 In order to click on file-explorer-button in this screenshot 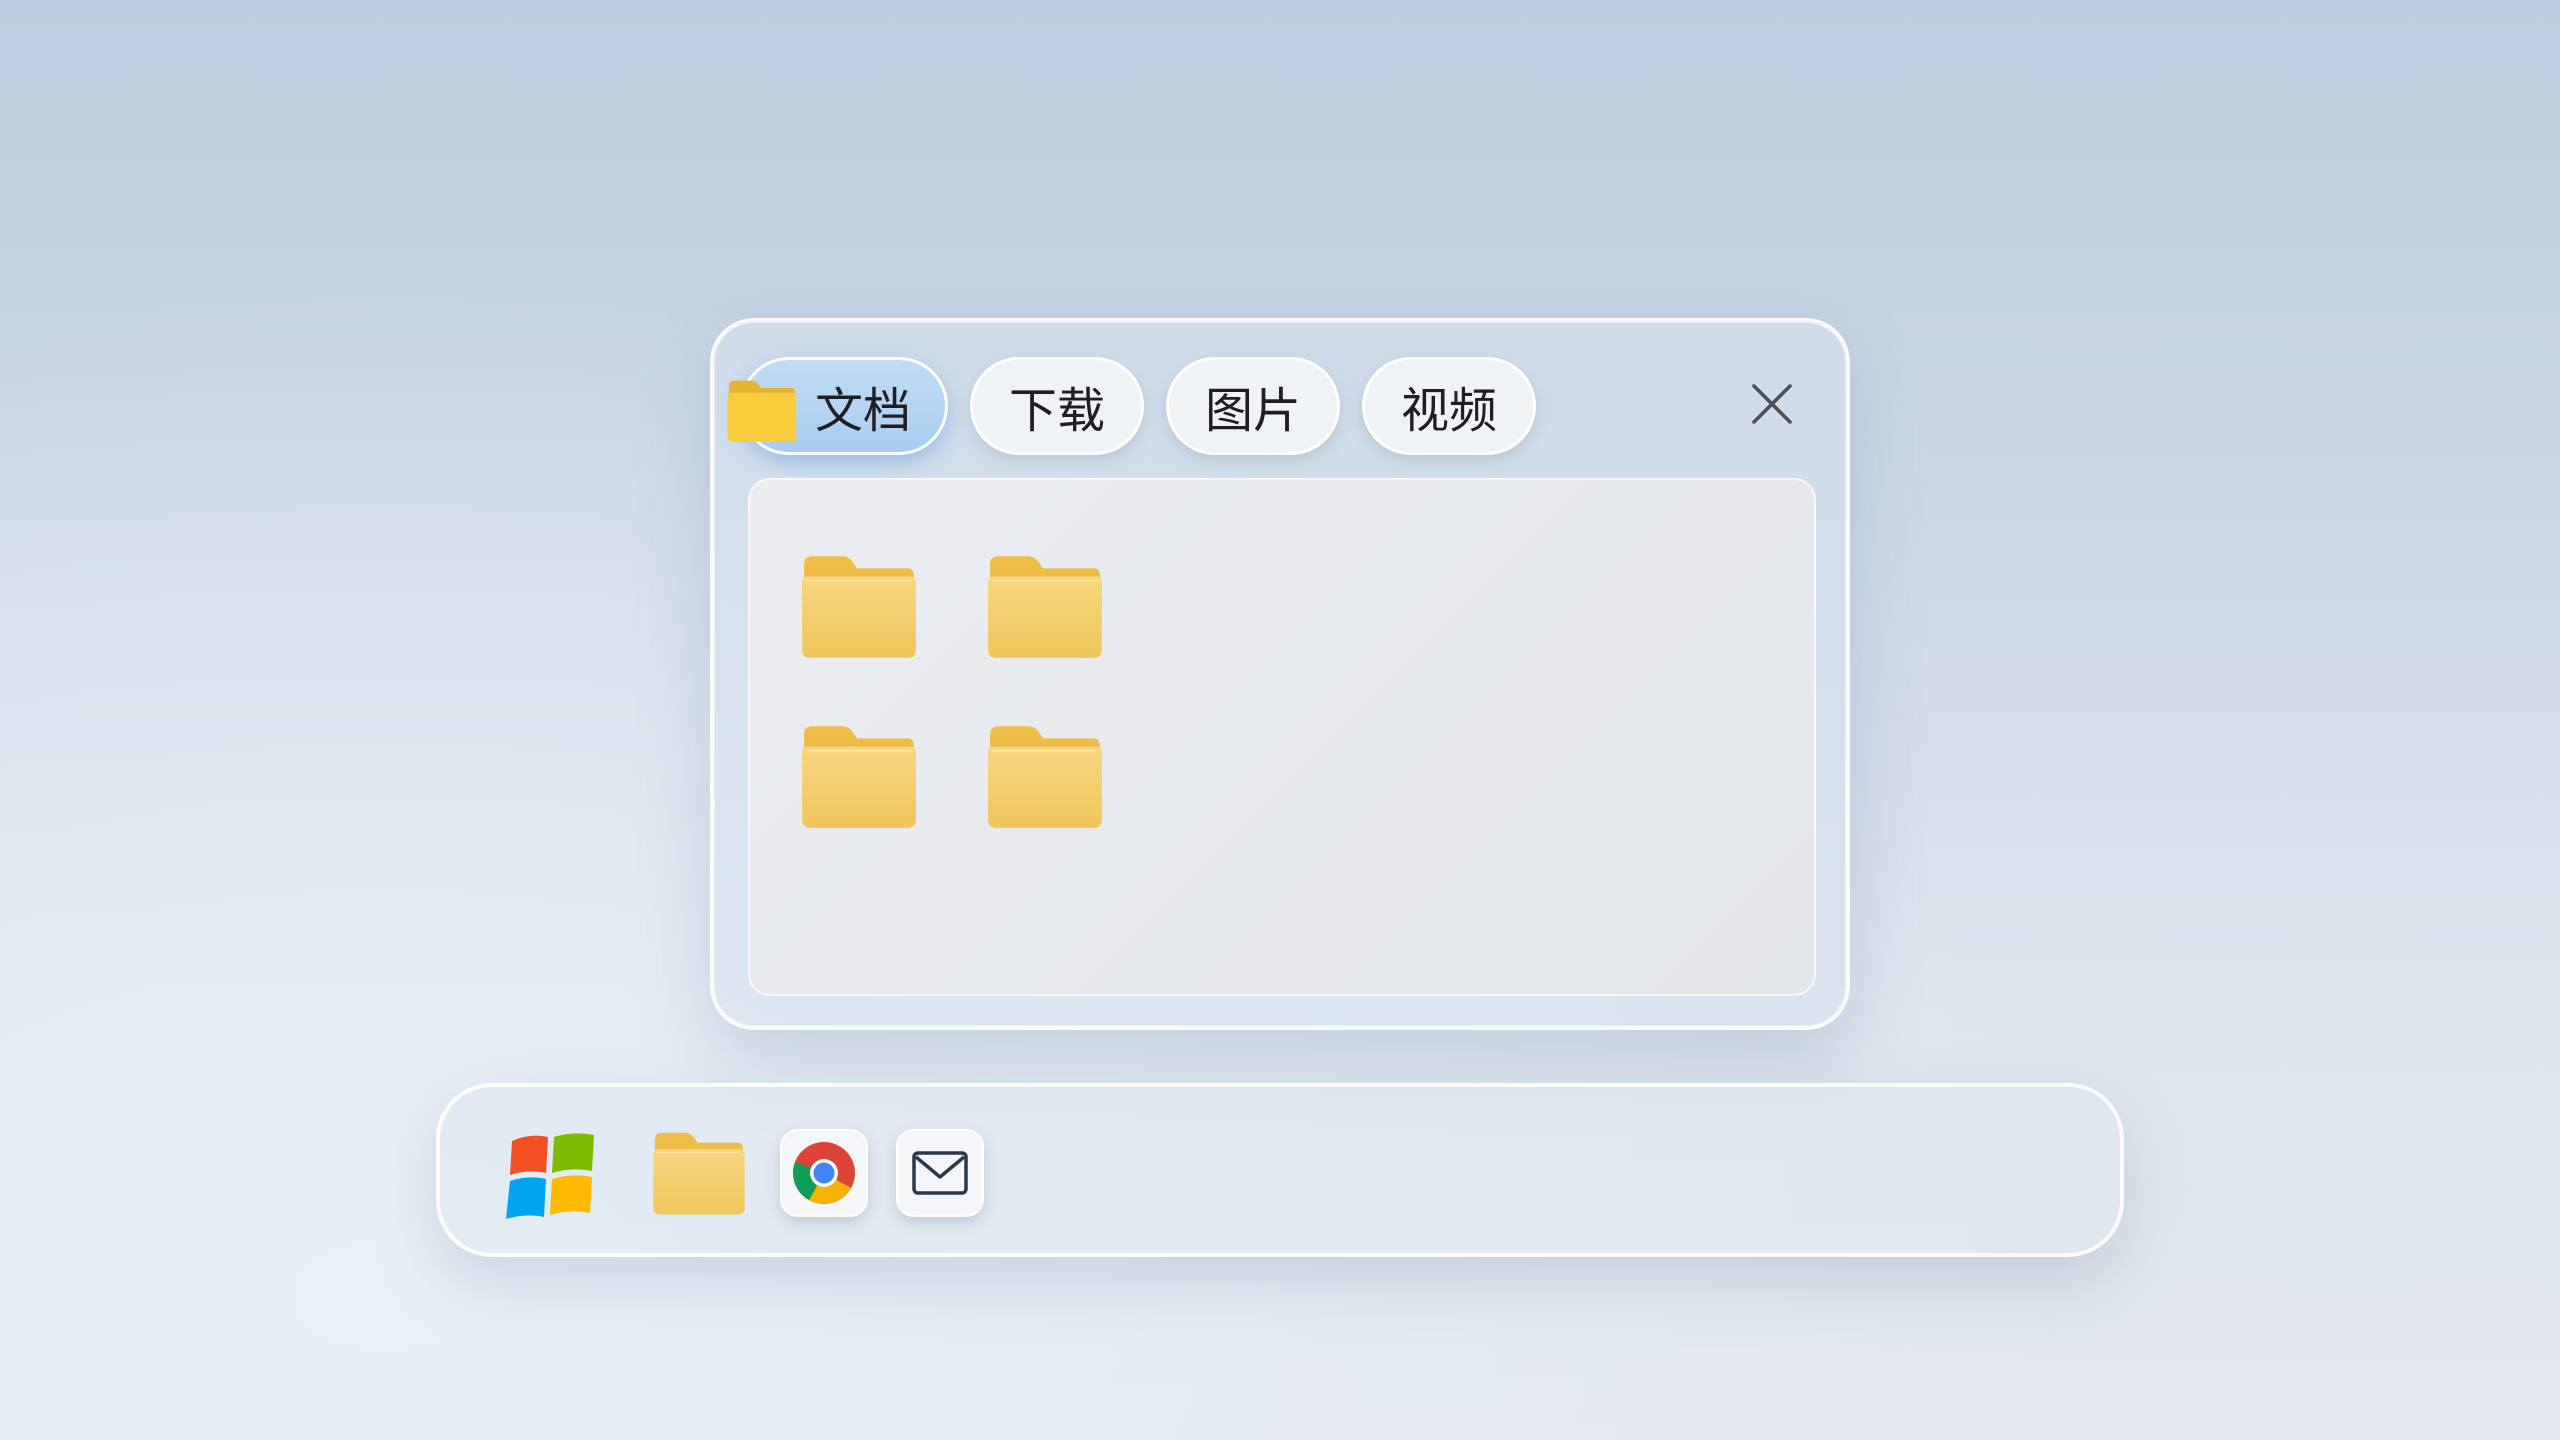, I will do `click(699, 1174)`.